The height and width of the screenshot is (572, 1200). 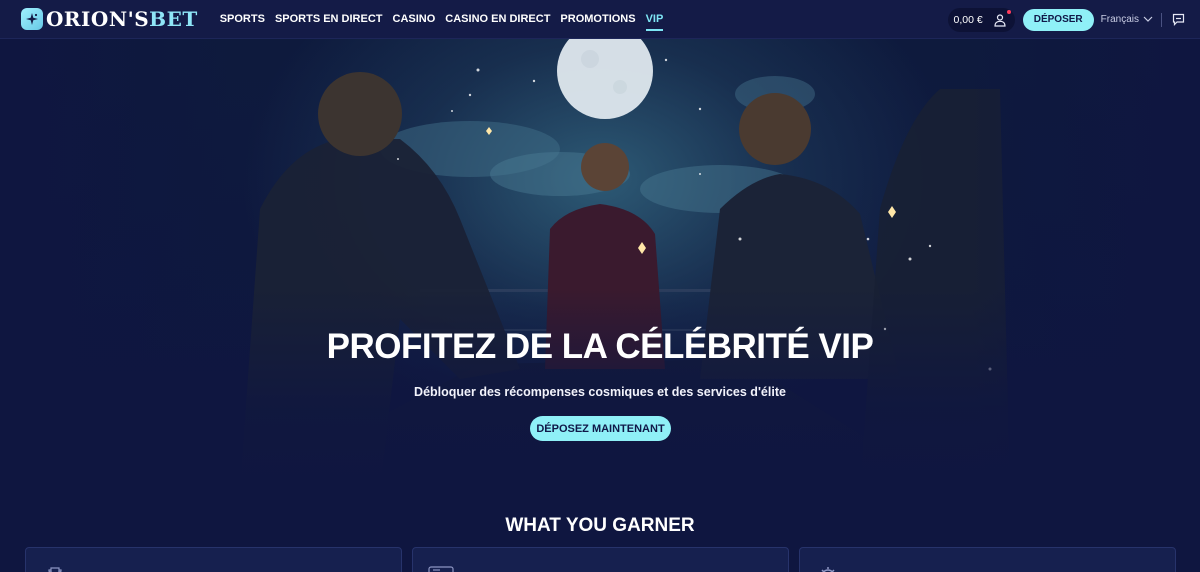 I want to click on nav-item-casino-live: CASINO EN DIRECT, so click(x=497, y=19).